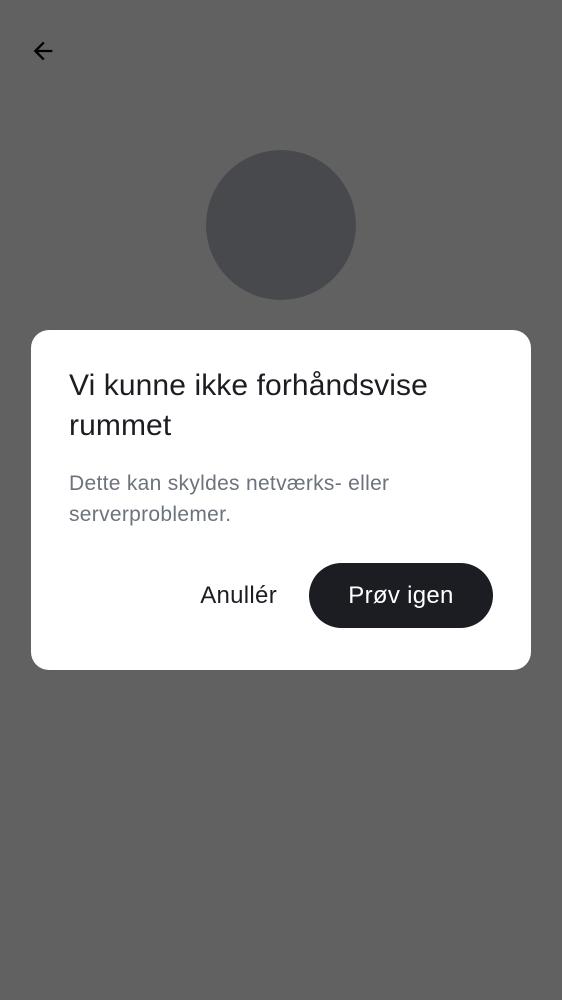 This screenshot has width=562, height=1000. I want to click on cancel-button: Anullér, so click(238, 595).